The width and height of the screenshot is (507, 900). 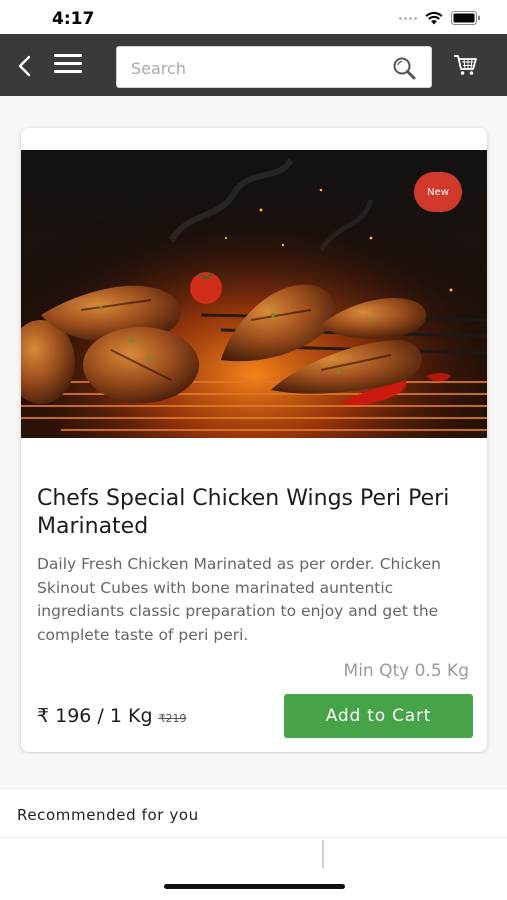 I want to click on hamburger-icon, so click(x=69, y=65).